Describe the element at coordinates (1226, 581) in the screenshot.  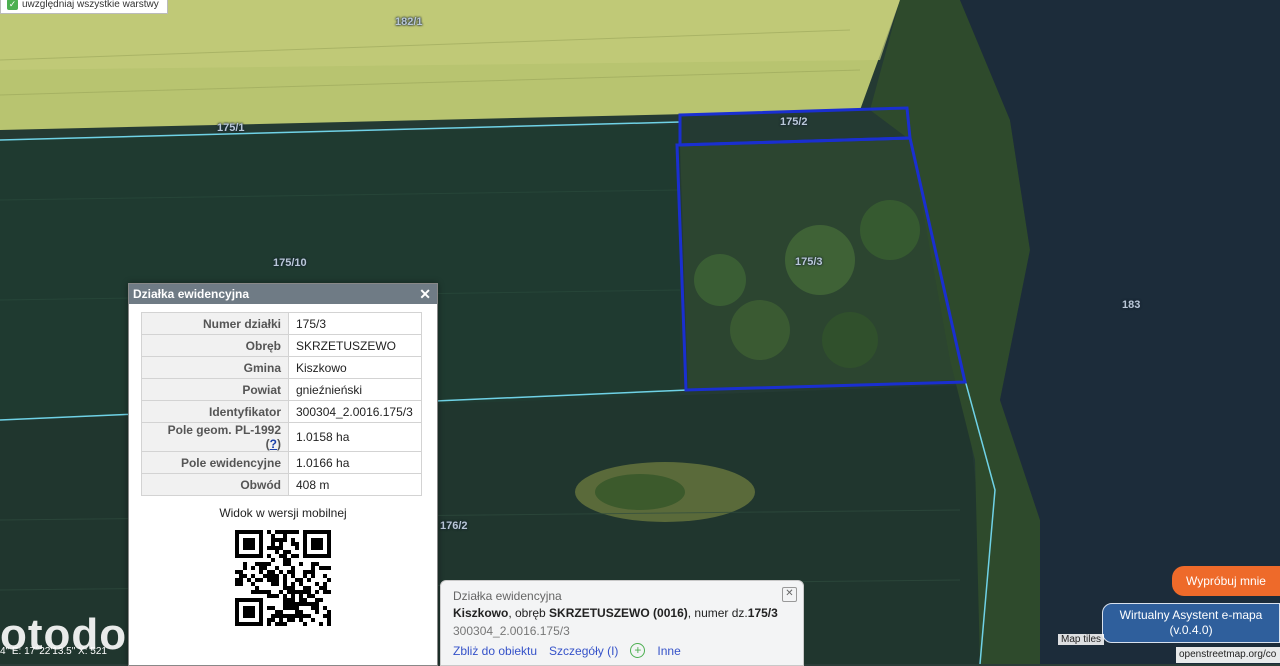
I see `try-me-button: Wypróbuj mnie` at that location.